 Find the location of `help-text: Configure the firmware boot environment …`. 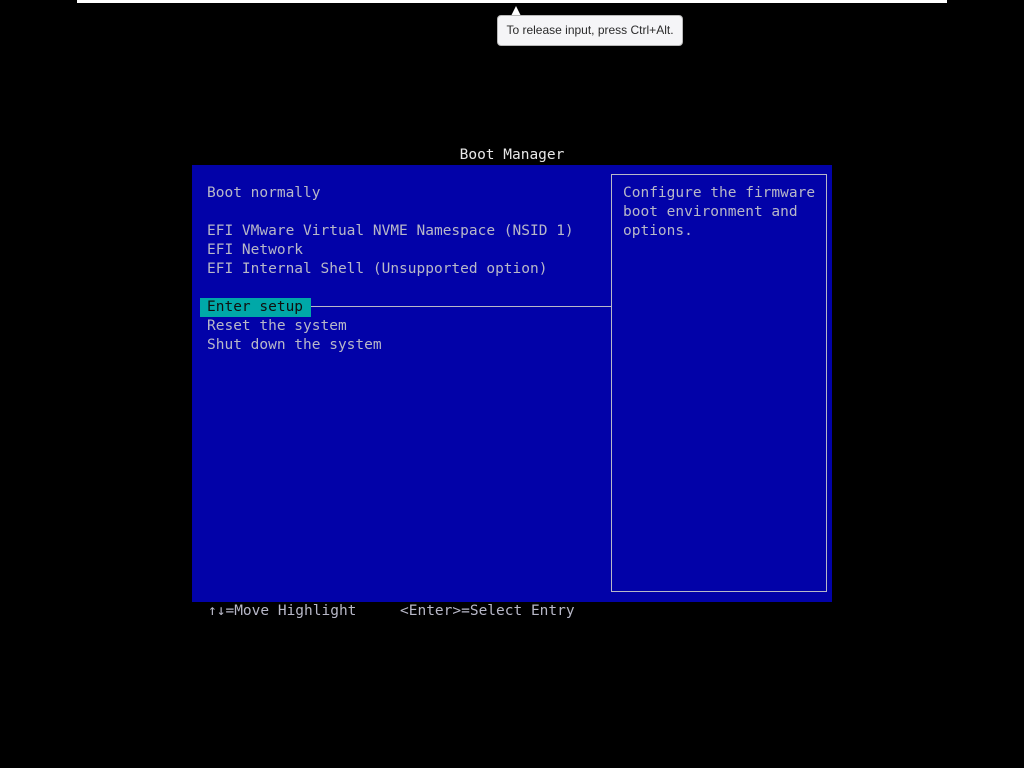

help-text: Configure the firmware boot environment … is located at coordinates (723, 212).